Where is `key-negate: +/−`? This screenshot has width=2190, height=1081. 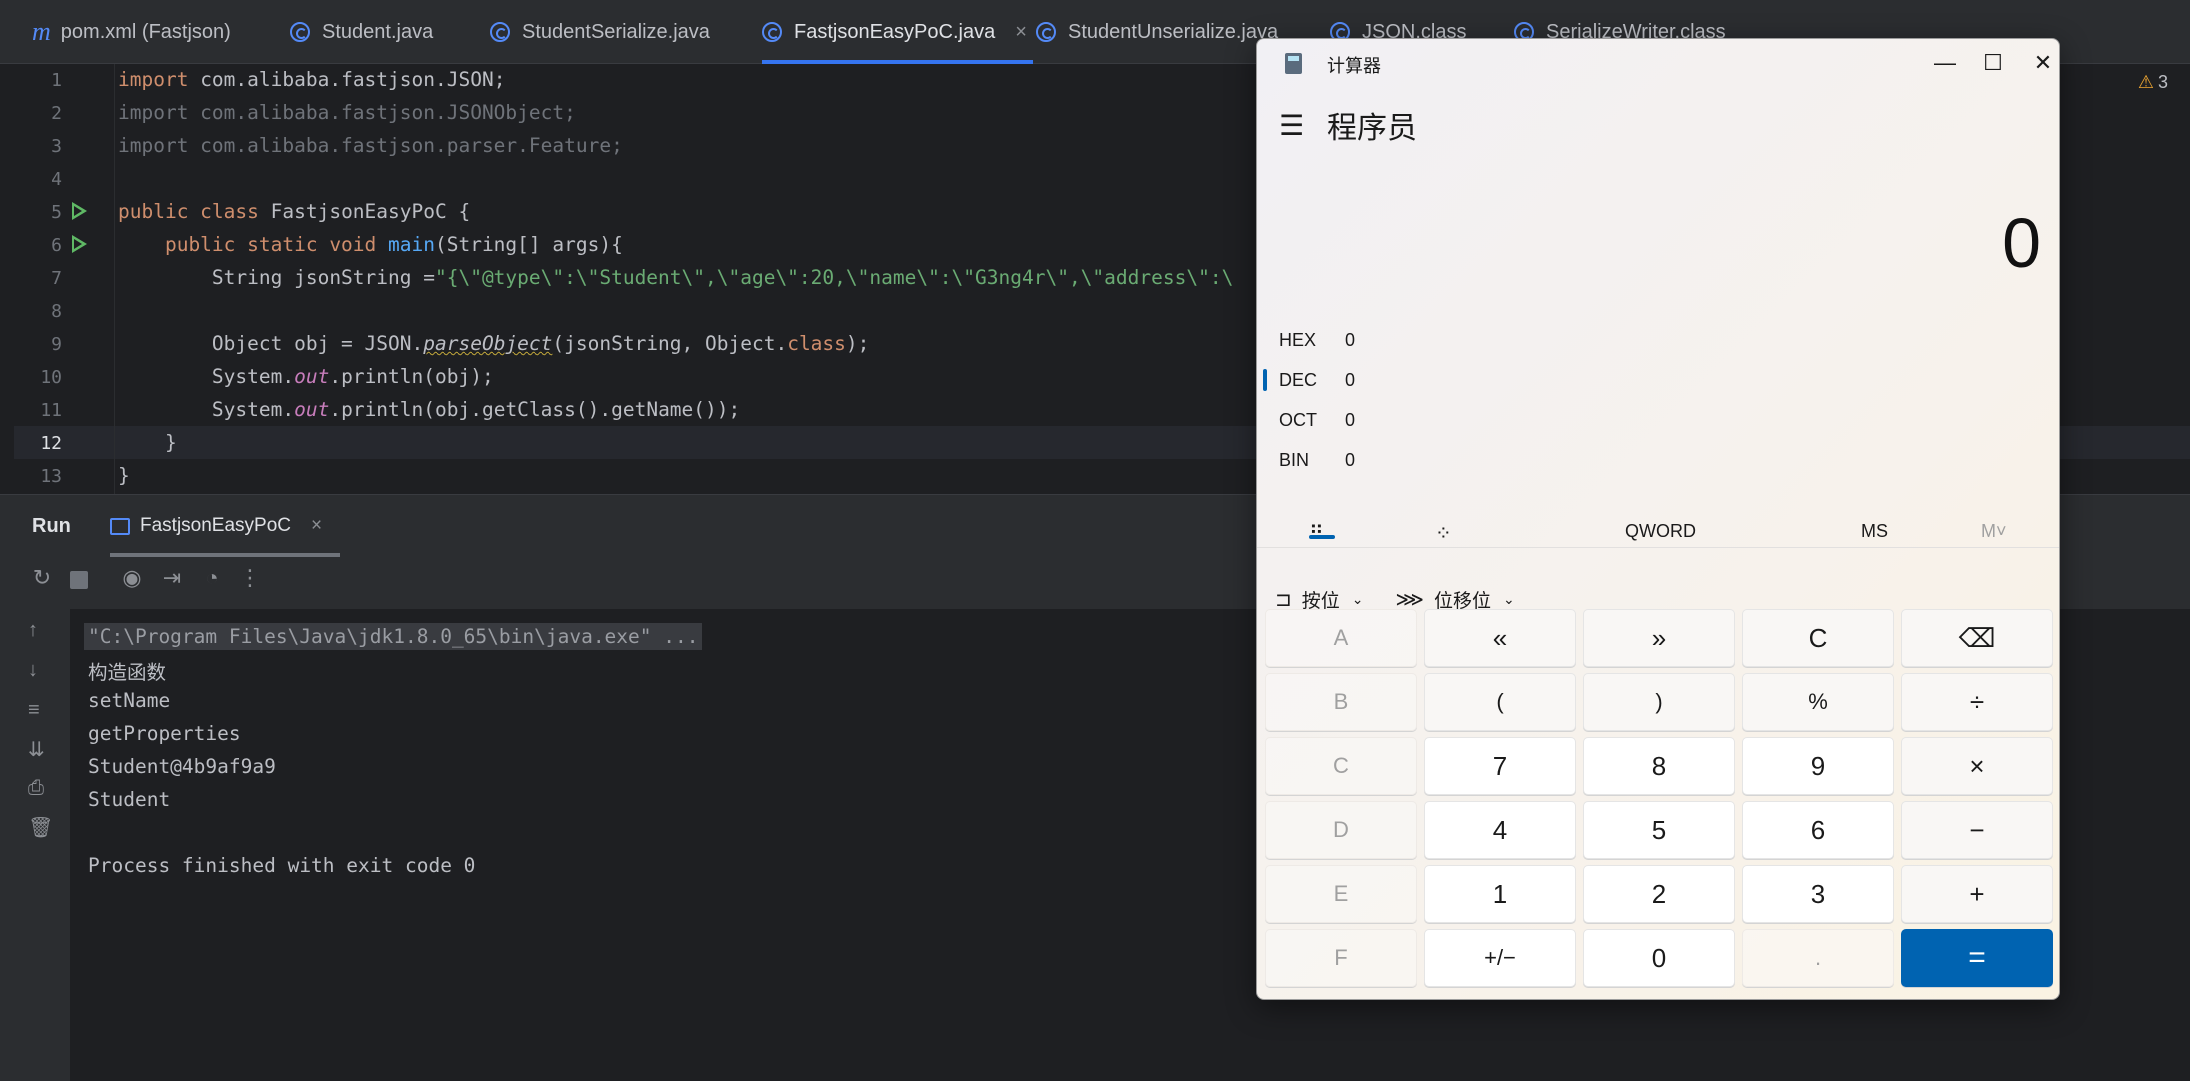
key-negate: +/− is located at coordinates (1500, 958).